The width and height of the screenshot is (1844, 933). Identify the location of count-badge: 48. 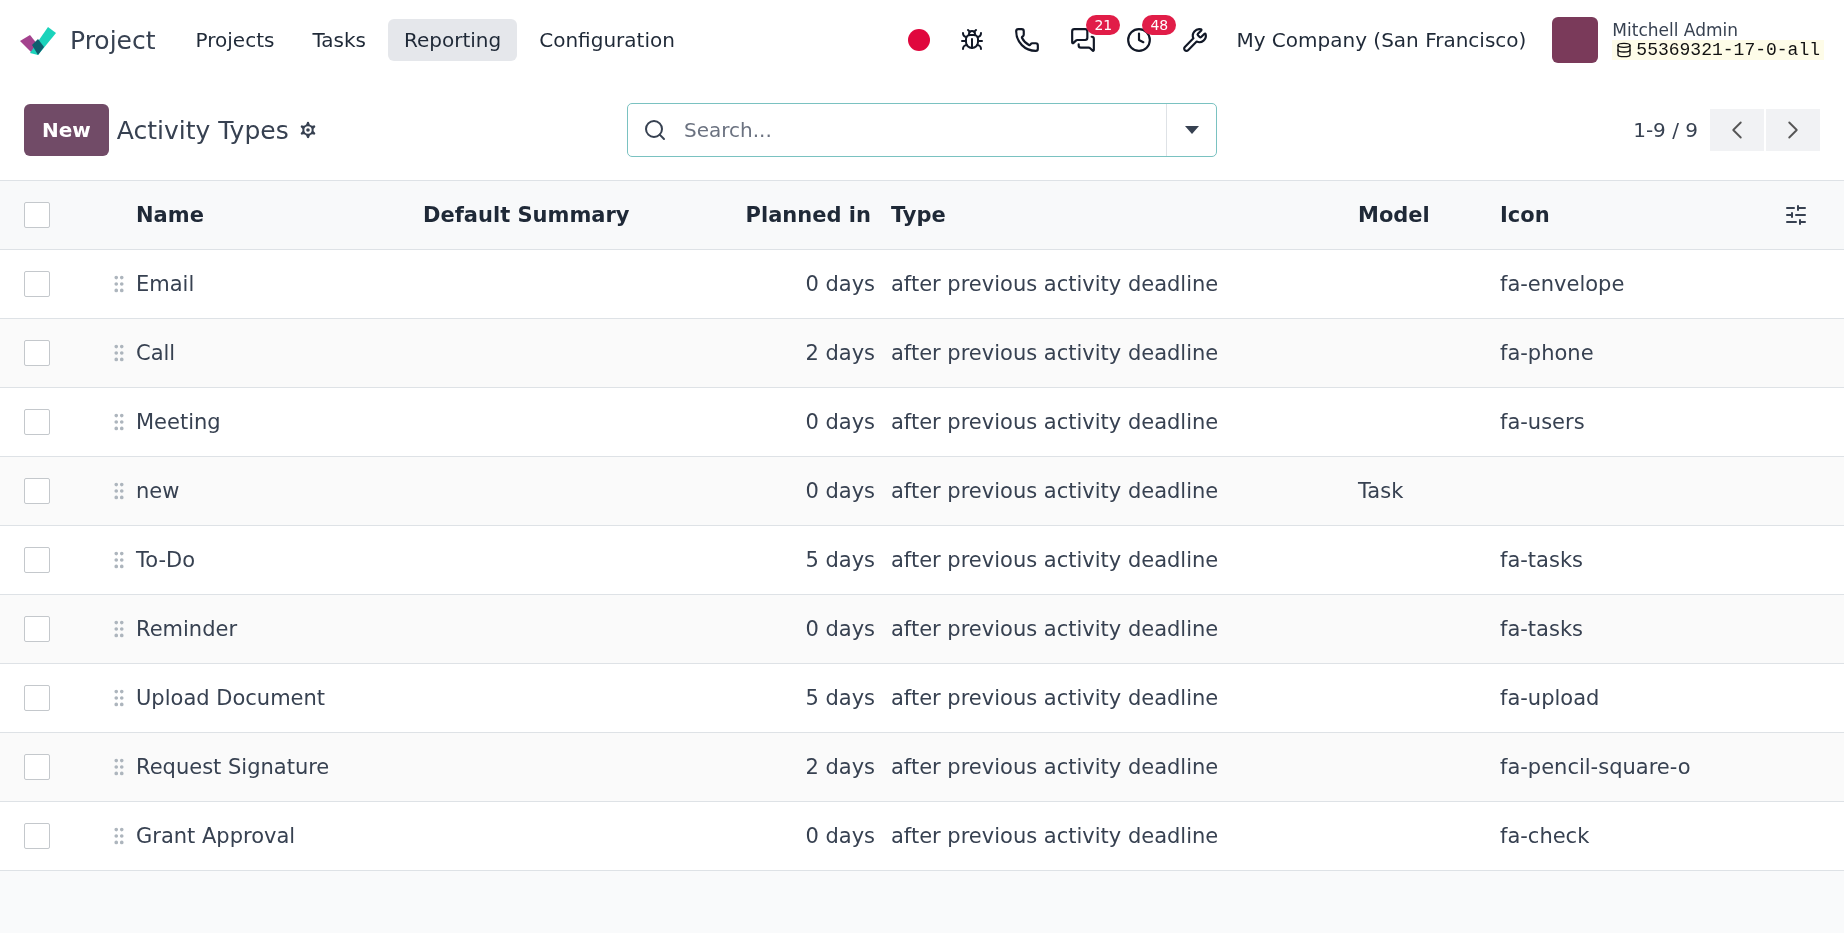
(1159, 25).